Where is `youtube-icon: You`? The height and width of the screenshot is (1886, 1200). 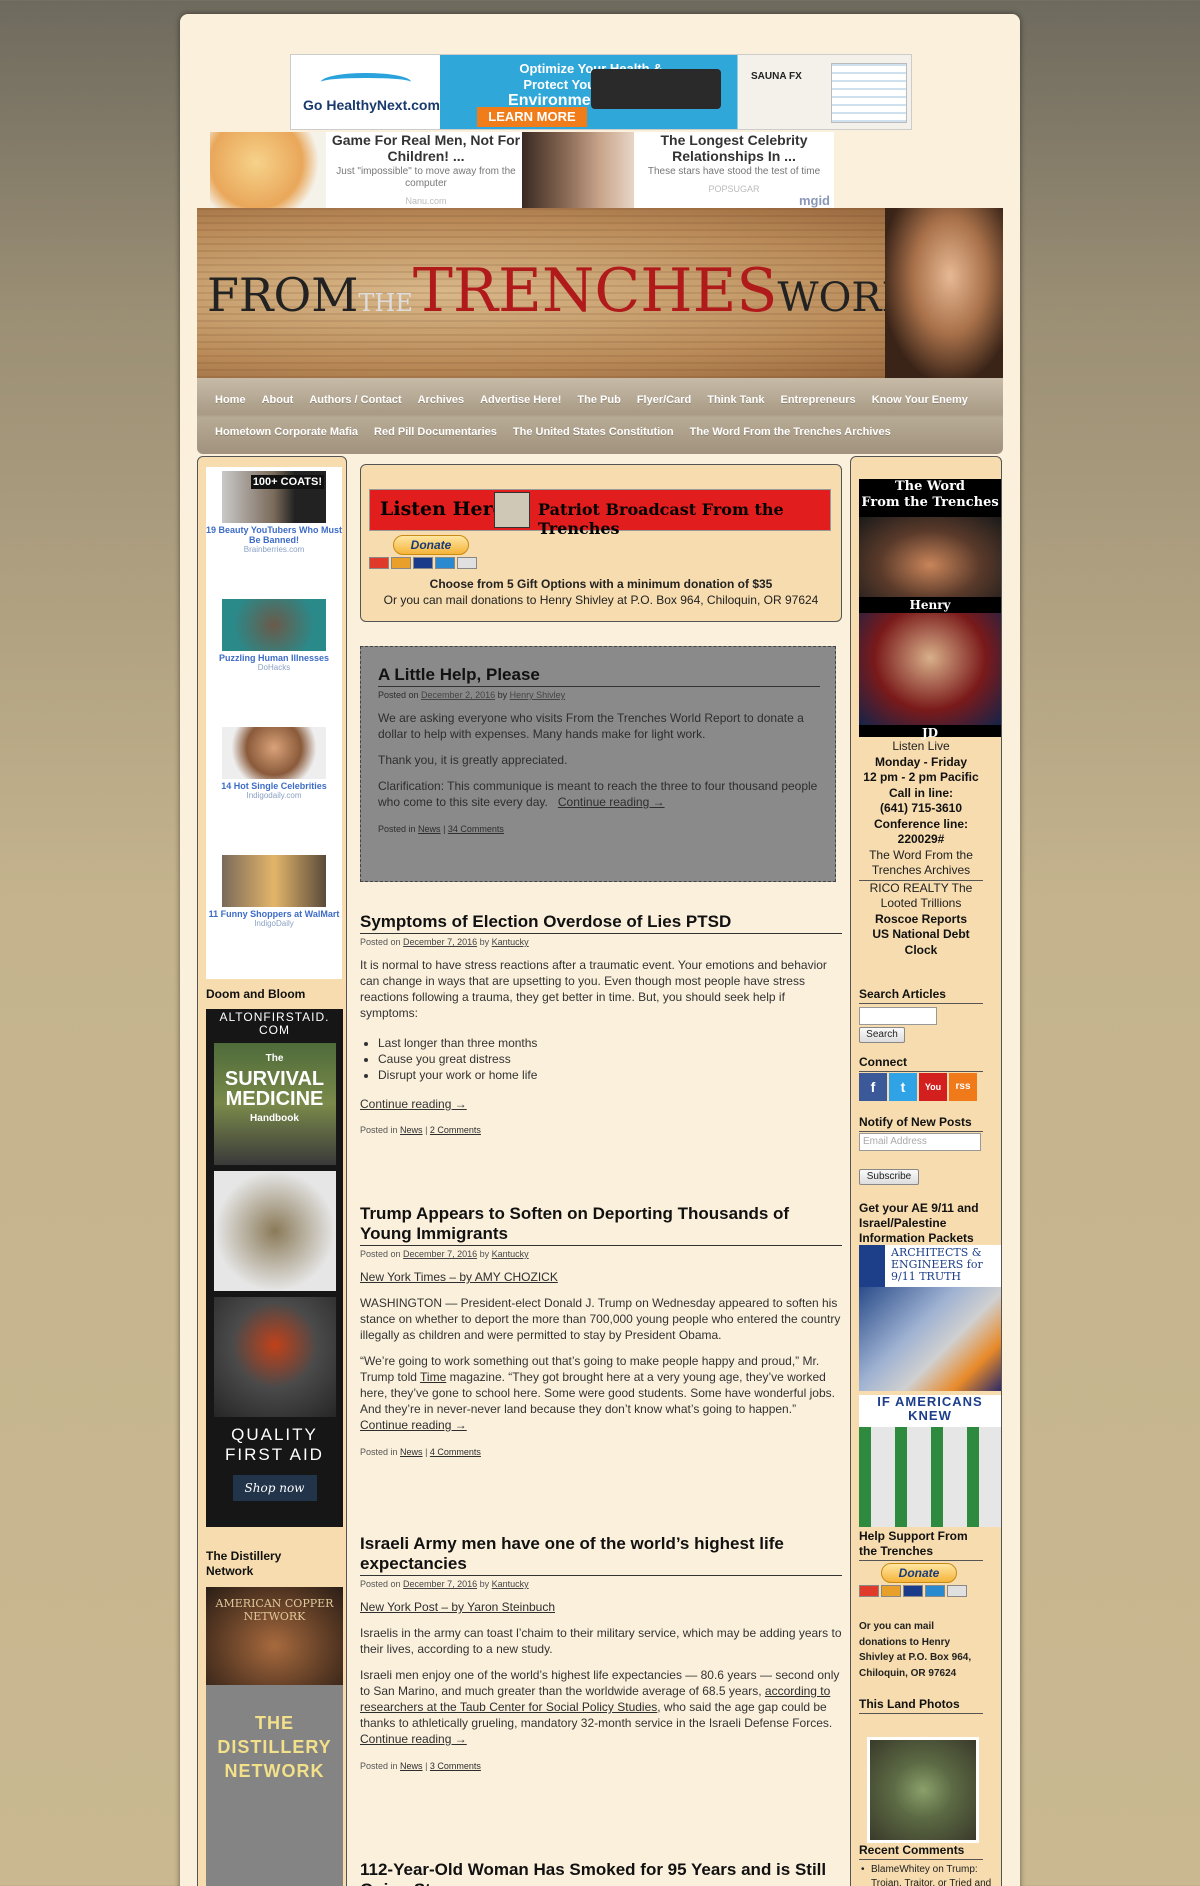 youtube-icon: You is located at coordinates (933, 1087).